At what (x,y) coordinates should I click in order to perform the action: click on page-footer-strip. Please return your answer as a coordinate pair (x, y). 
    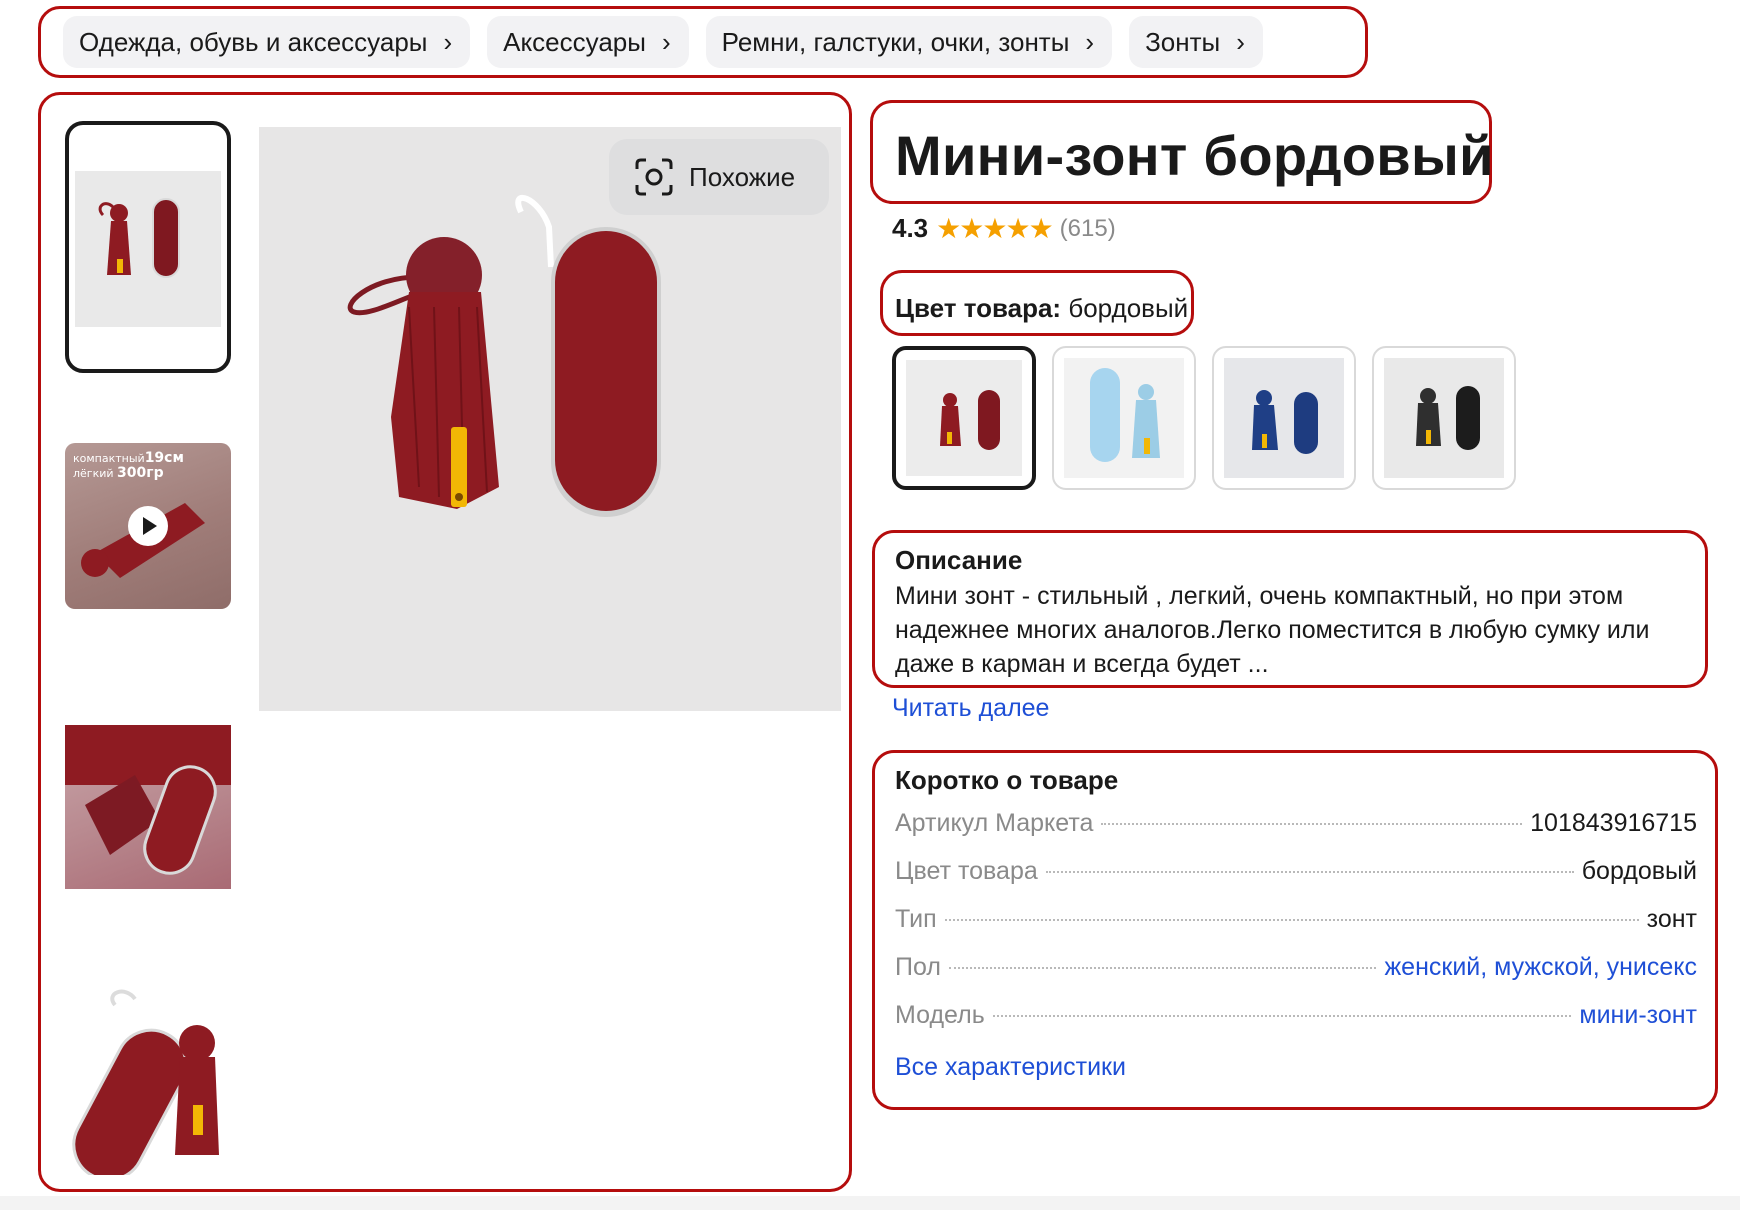
    Looking at the image, I should click on (870, 1203).